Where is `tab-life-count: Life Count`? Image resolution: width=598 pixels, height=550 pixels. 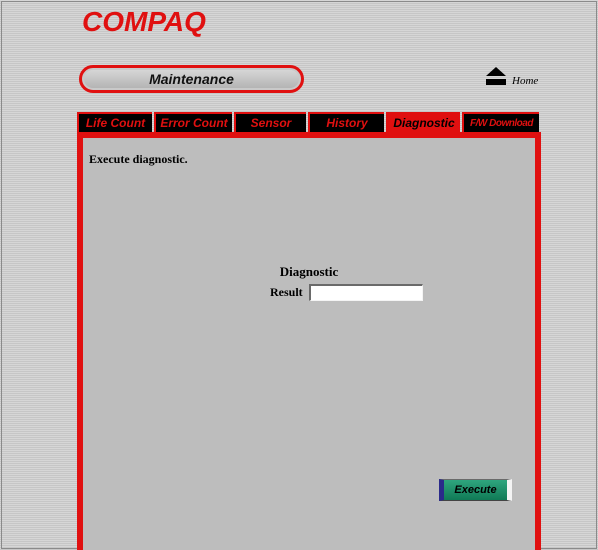
tab-life-count: Life Count is located at coordinates (114, 122).